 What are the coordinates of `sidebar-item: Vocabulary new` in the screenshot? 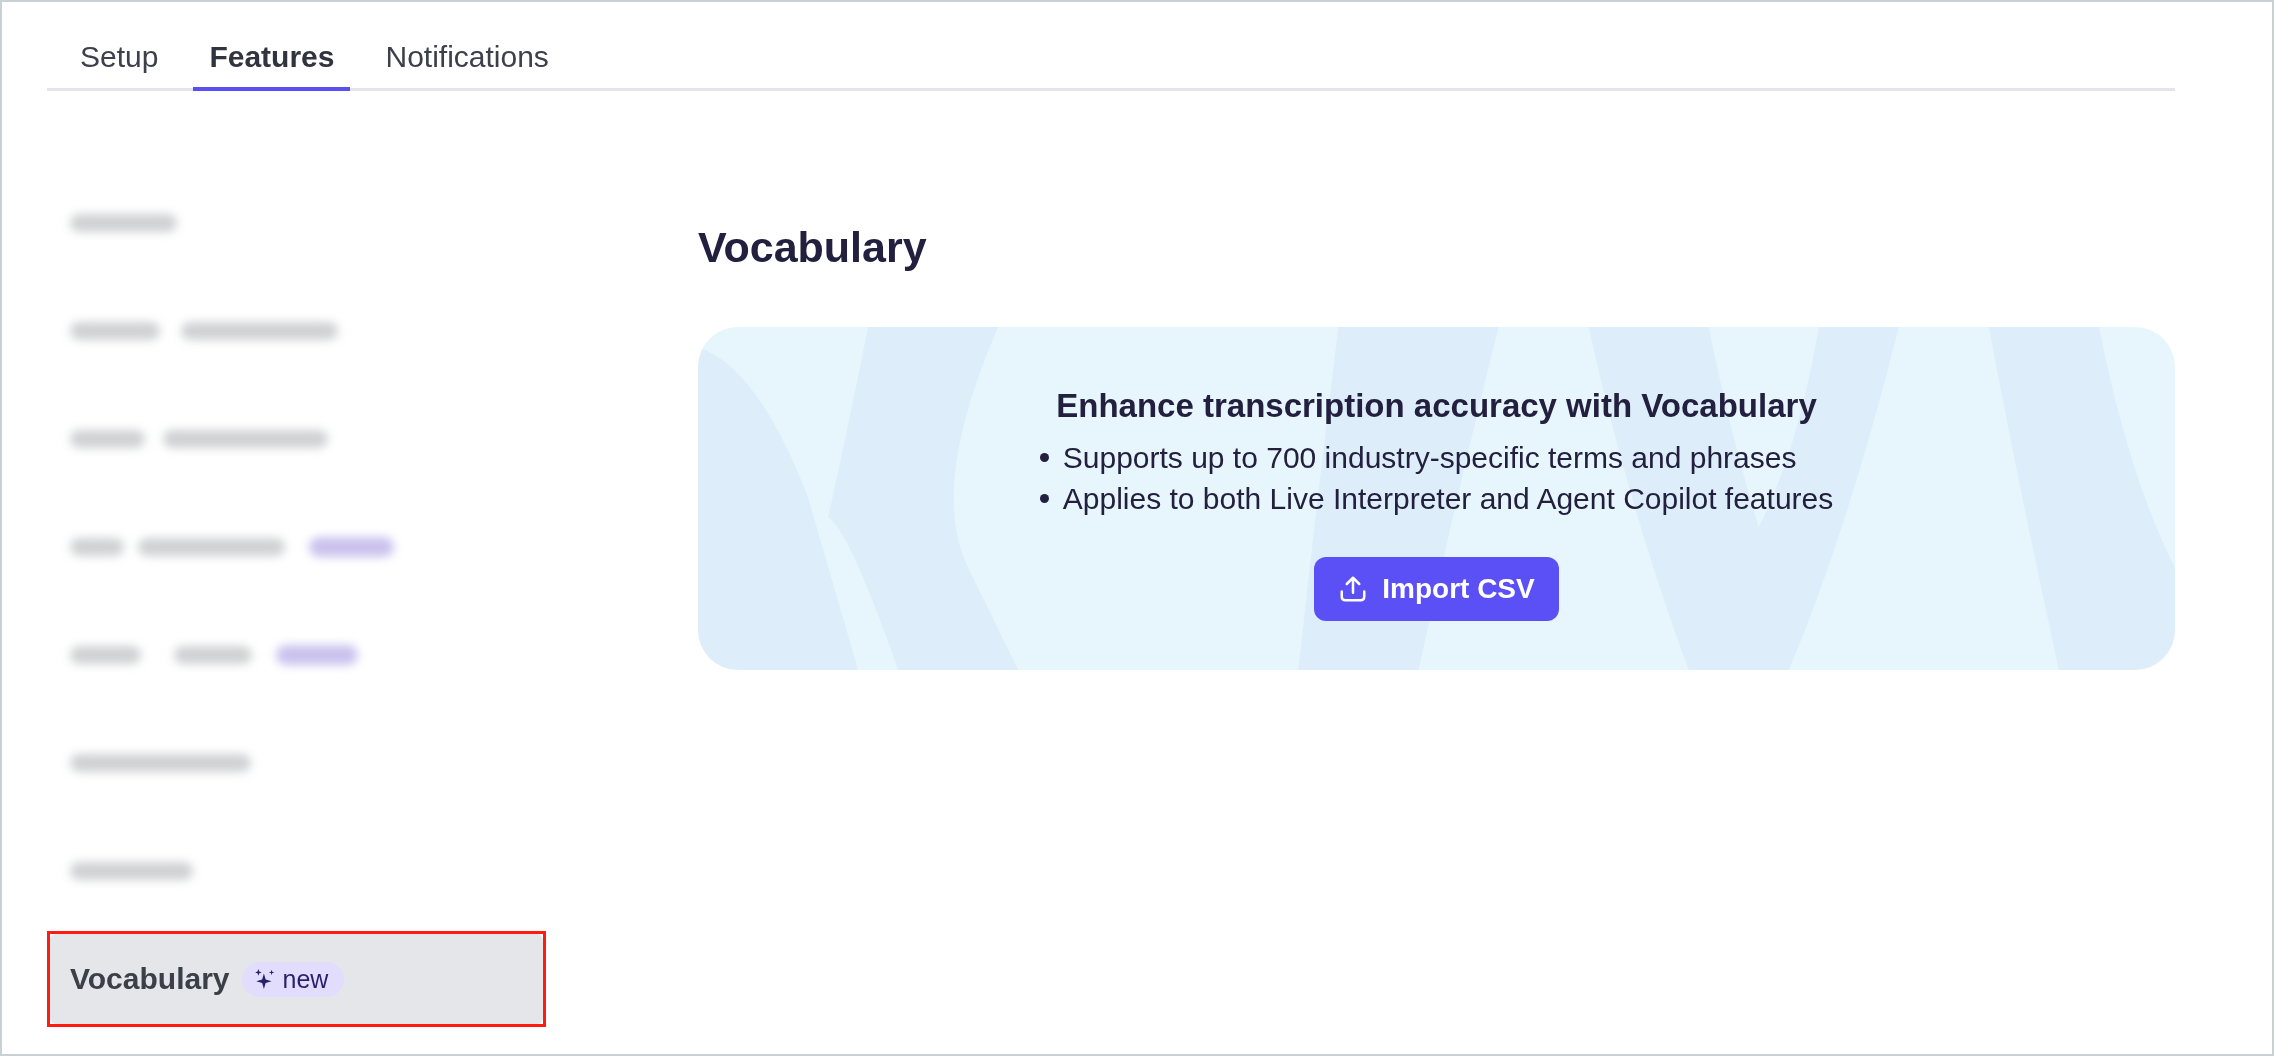 It's located at (296, 979).